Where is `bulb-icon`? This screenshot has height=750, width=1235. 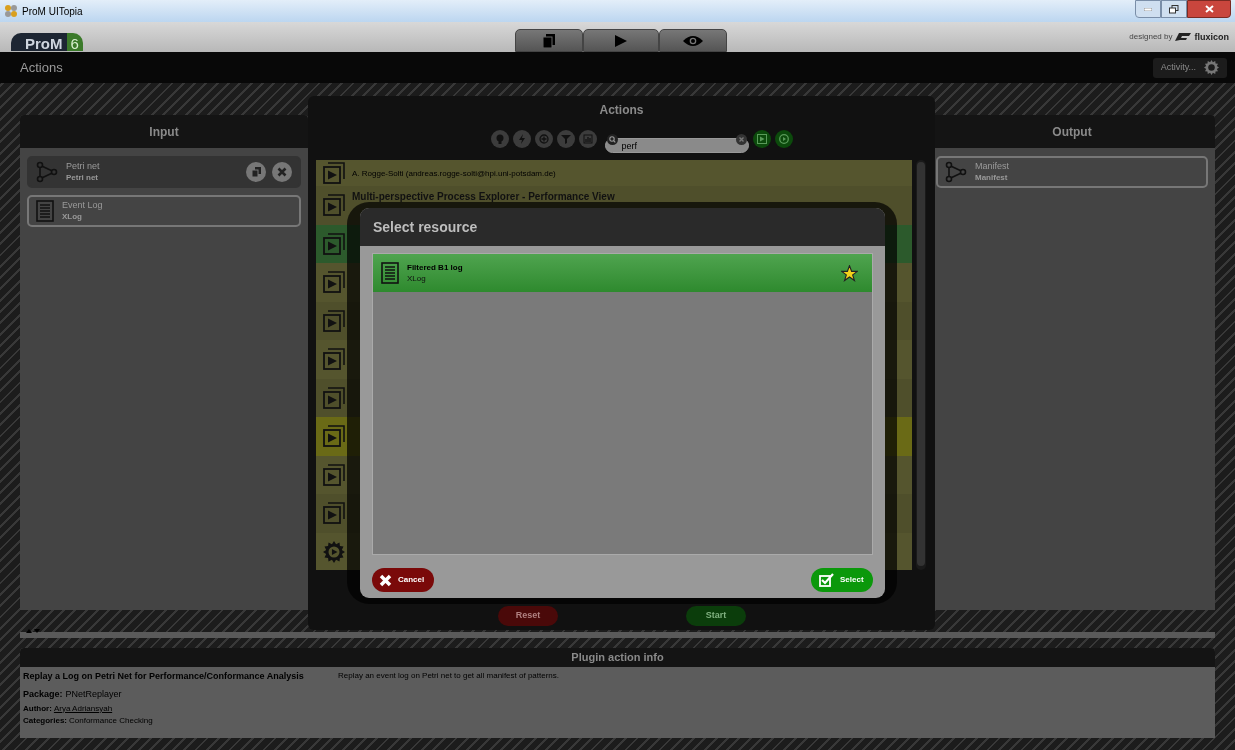
bulb-icon is located at coordinates (499, 139).